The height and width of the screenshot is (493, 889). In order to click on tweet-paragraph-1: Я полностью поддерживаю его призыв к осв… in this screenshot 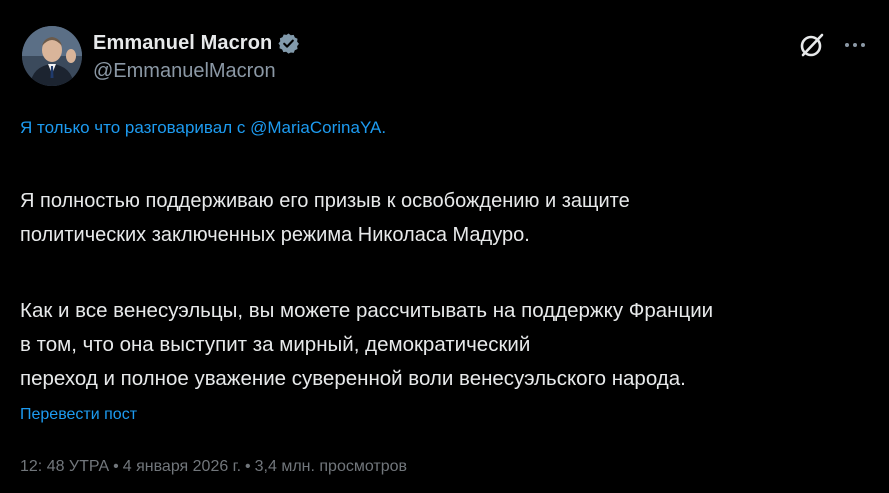, I will do `click(443, 218)`.